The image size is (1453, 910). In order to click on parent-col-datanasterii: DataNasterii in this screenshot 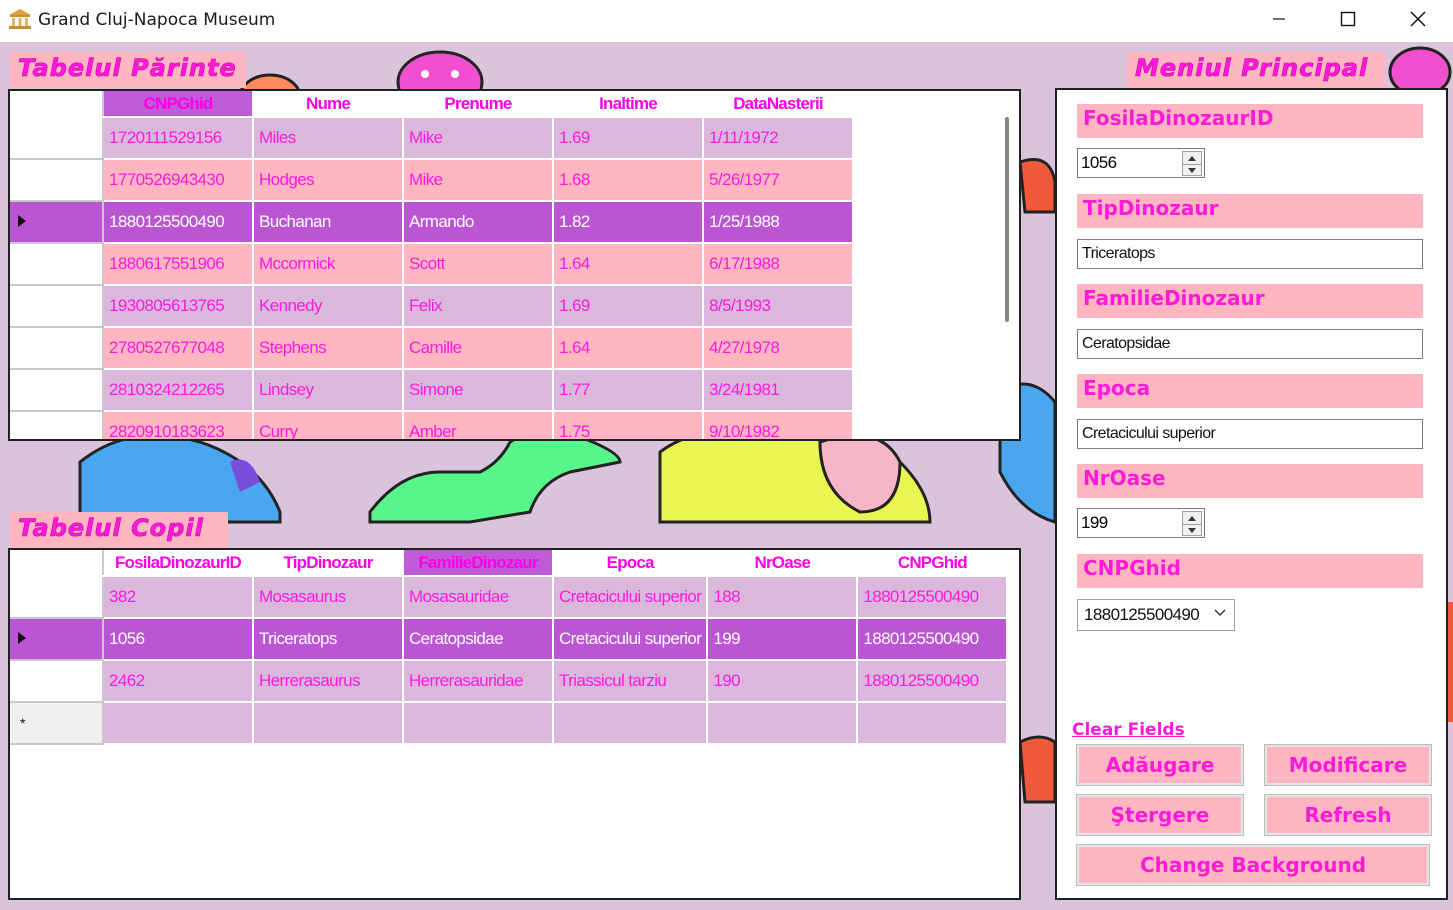, I will do `click(778, 104)`.